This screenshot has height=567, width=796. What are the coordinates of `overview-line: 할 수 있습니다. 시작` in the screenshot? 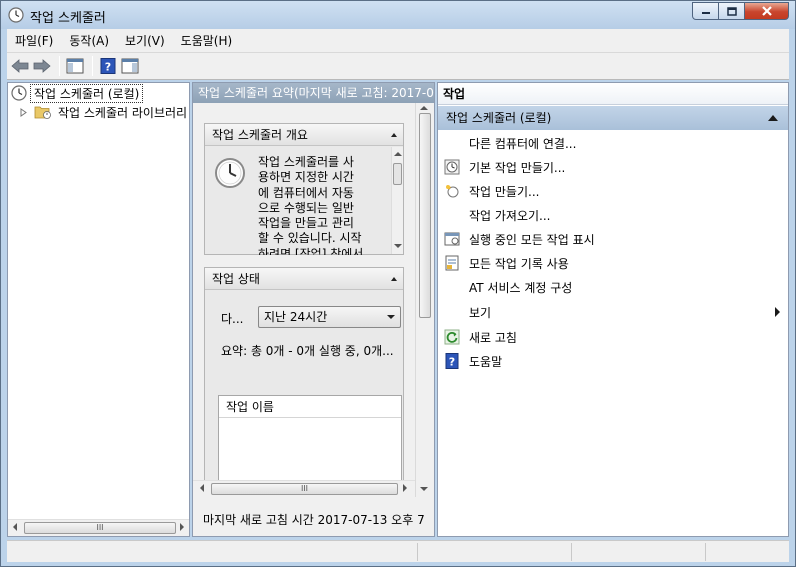 It's located at (310, 238).